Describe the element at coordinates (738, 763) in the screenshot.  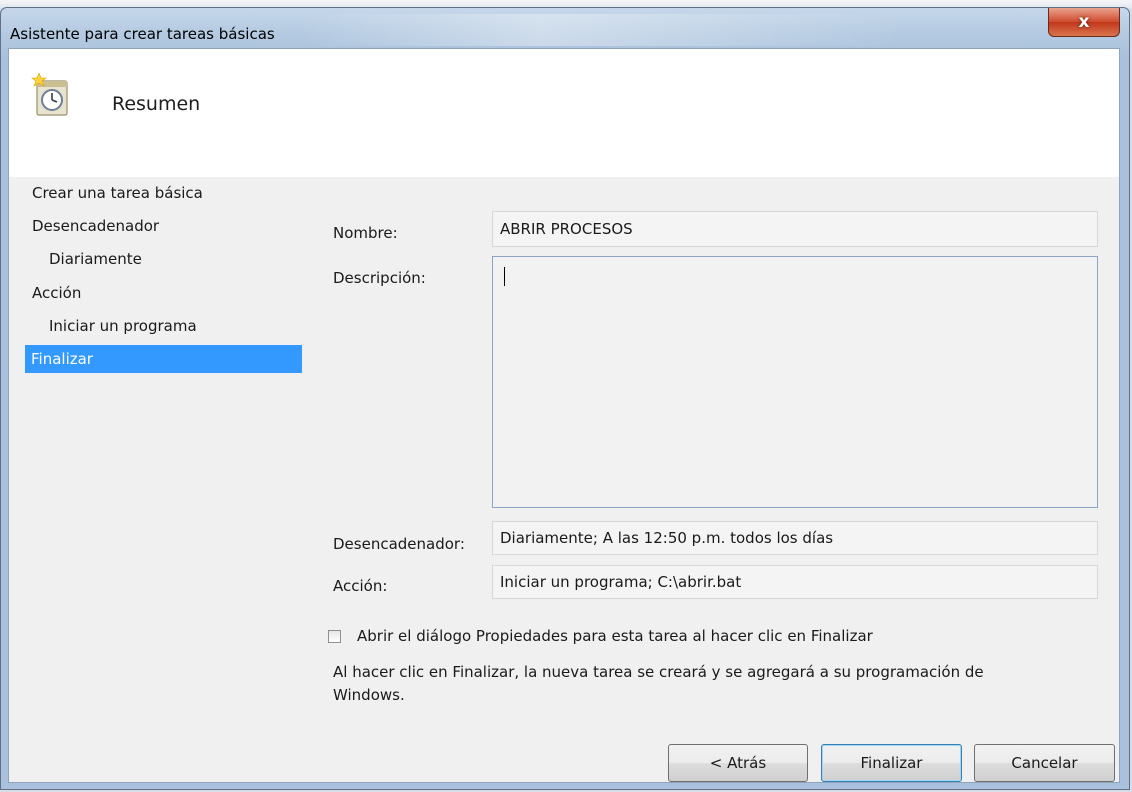
I see `back-button: < Atrás` at that location.